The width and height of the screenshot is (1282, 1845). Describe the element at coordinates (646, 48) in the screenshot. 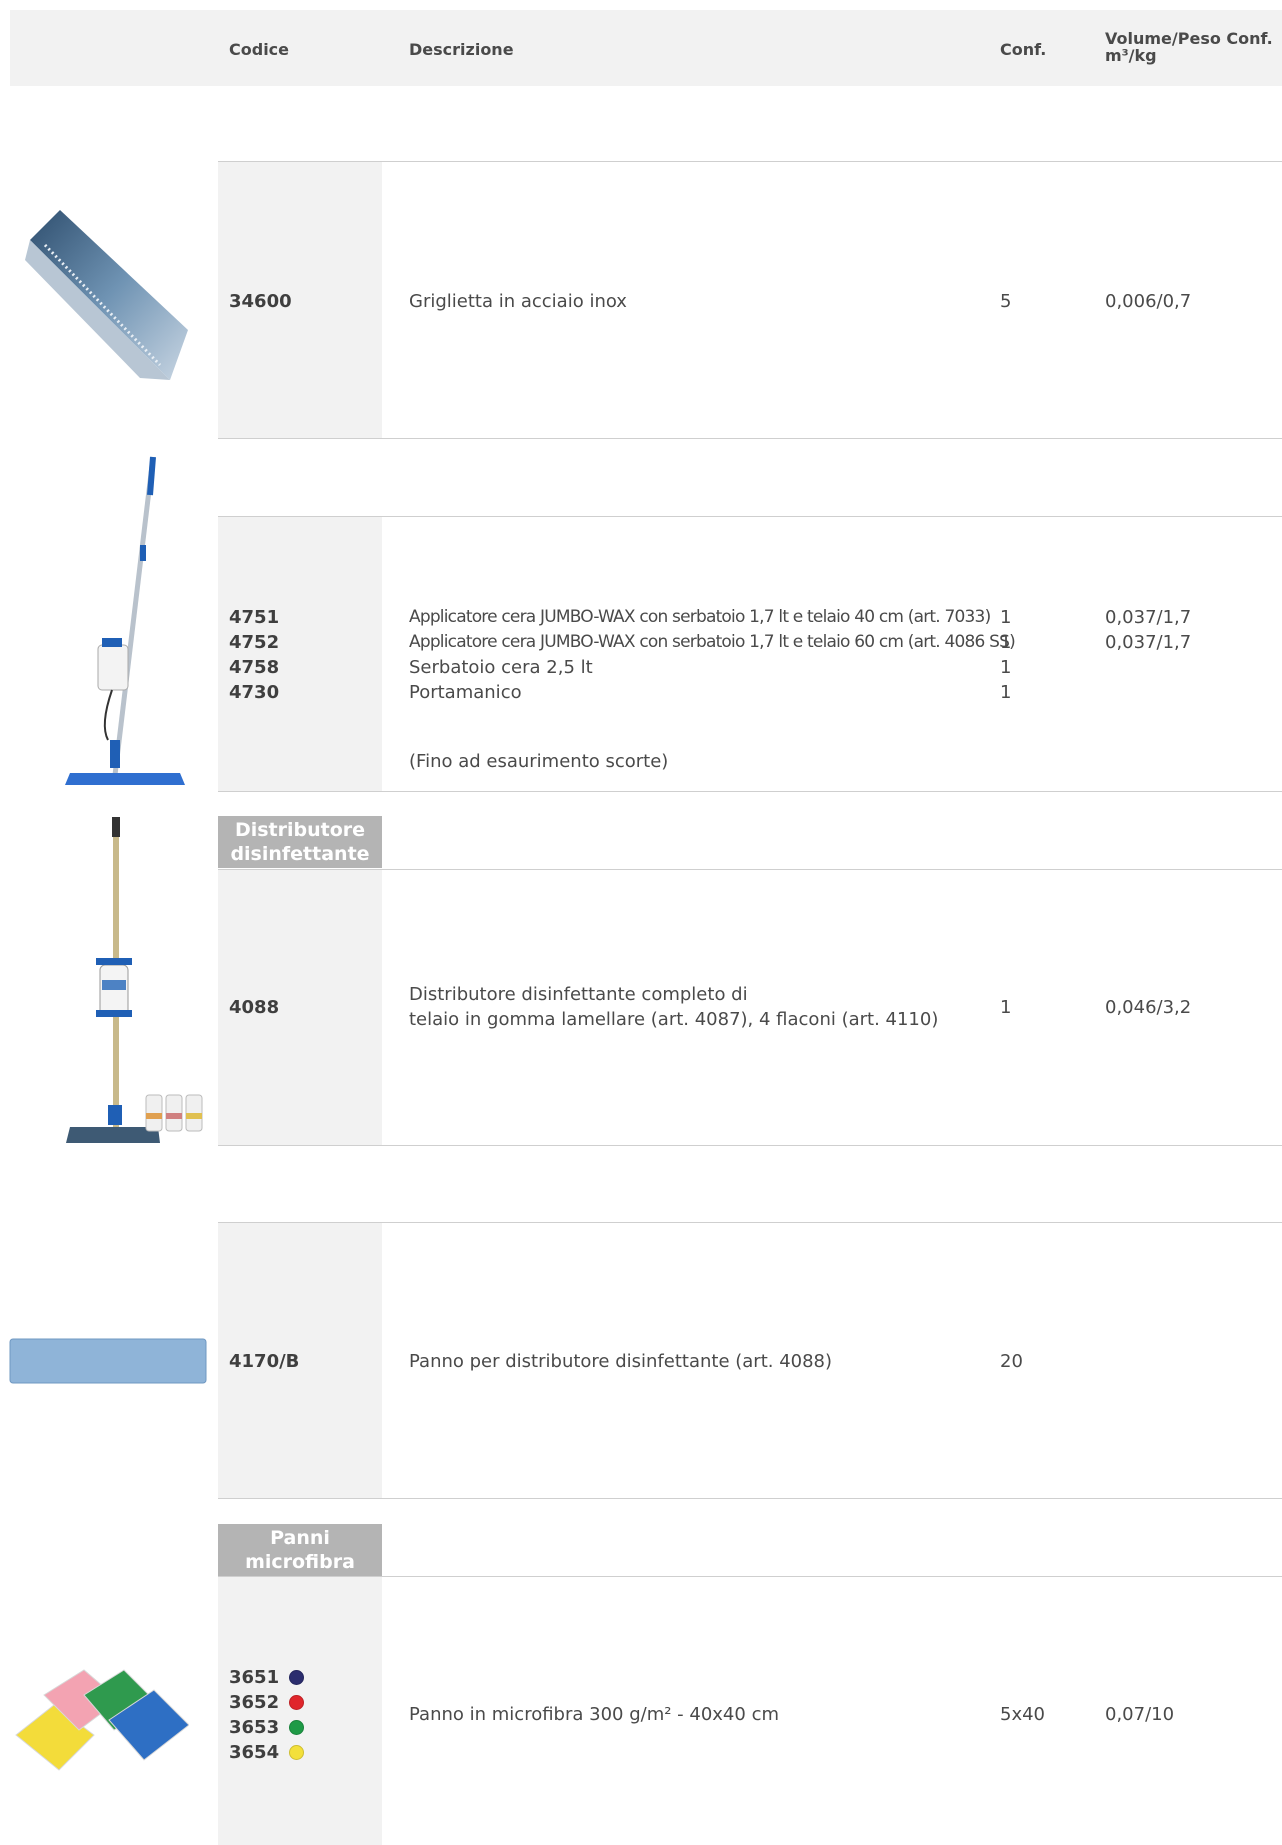

I see `table-header` at that location.